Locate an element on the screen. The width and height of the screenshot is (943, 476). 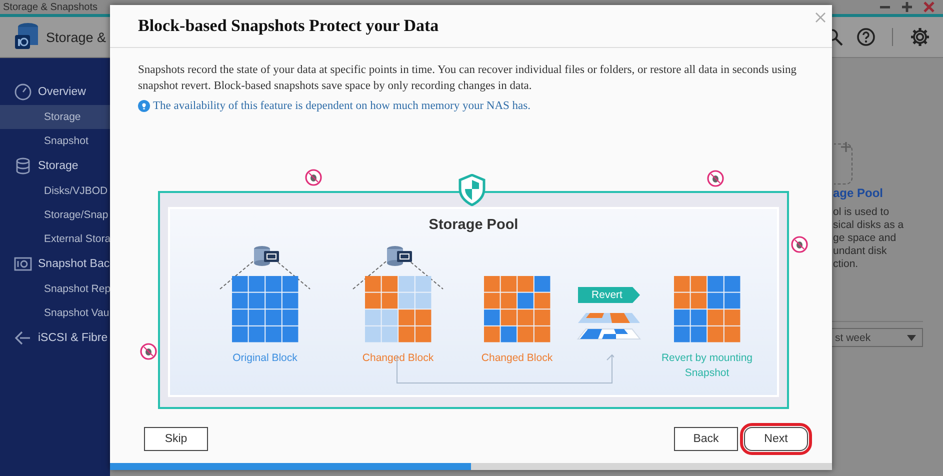
sidebar-section: Overview is located at coordinates (62, 92).